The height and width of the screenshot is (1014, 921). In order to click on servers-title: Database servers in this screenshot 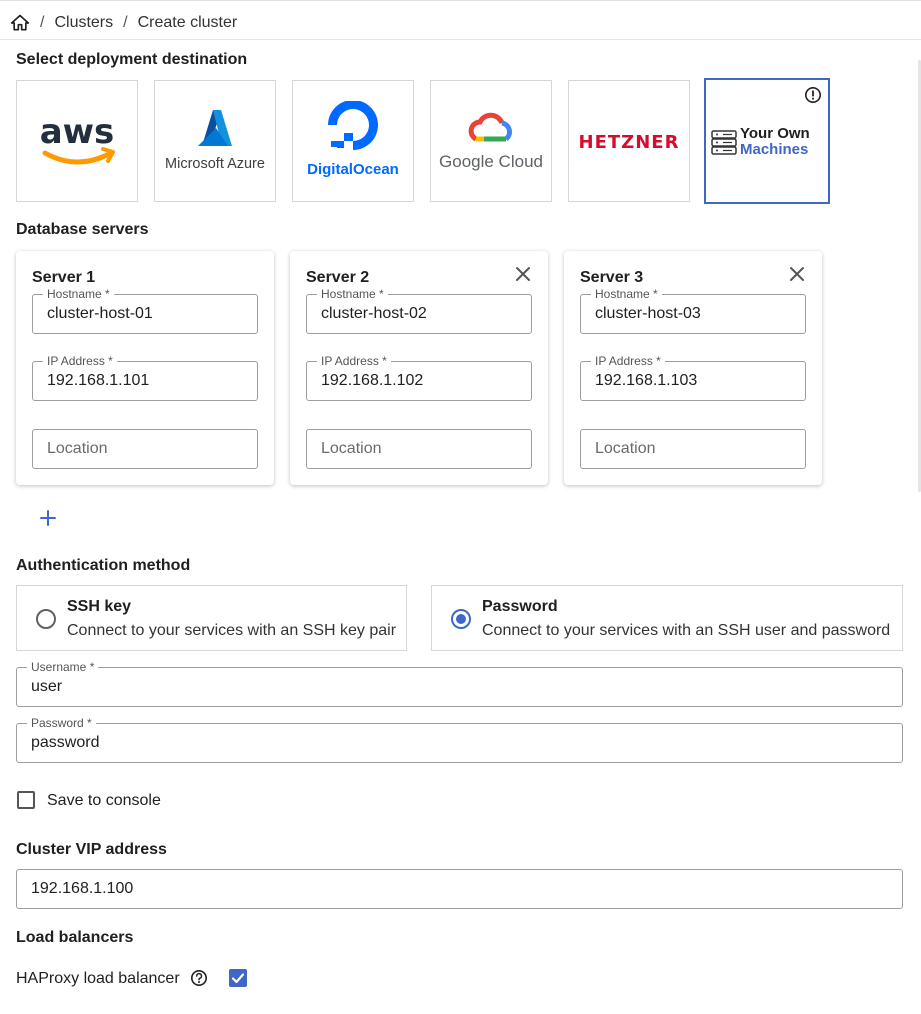, I will do `click(82, 229)`.